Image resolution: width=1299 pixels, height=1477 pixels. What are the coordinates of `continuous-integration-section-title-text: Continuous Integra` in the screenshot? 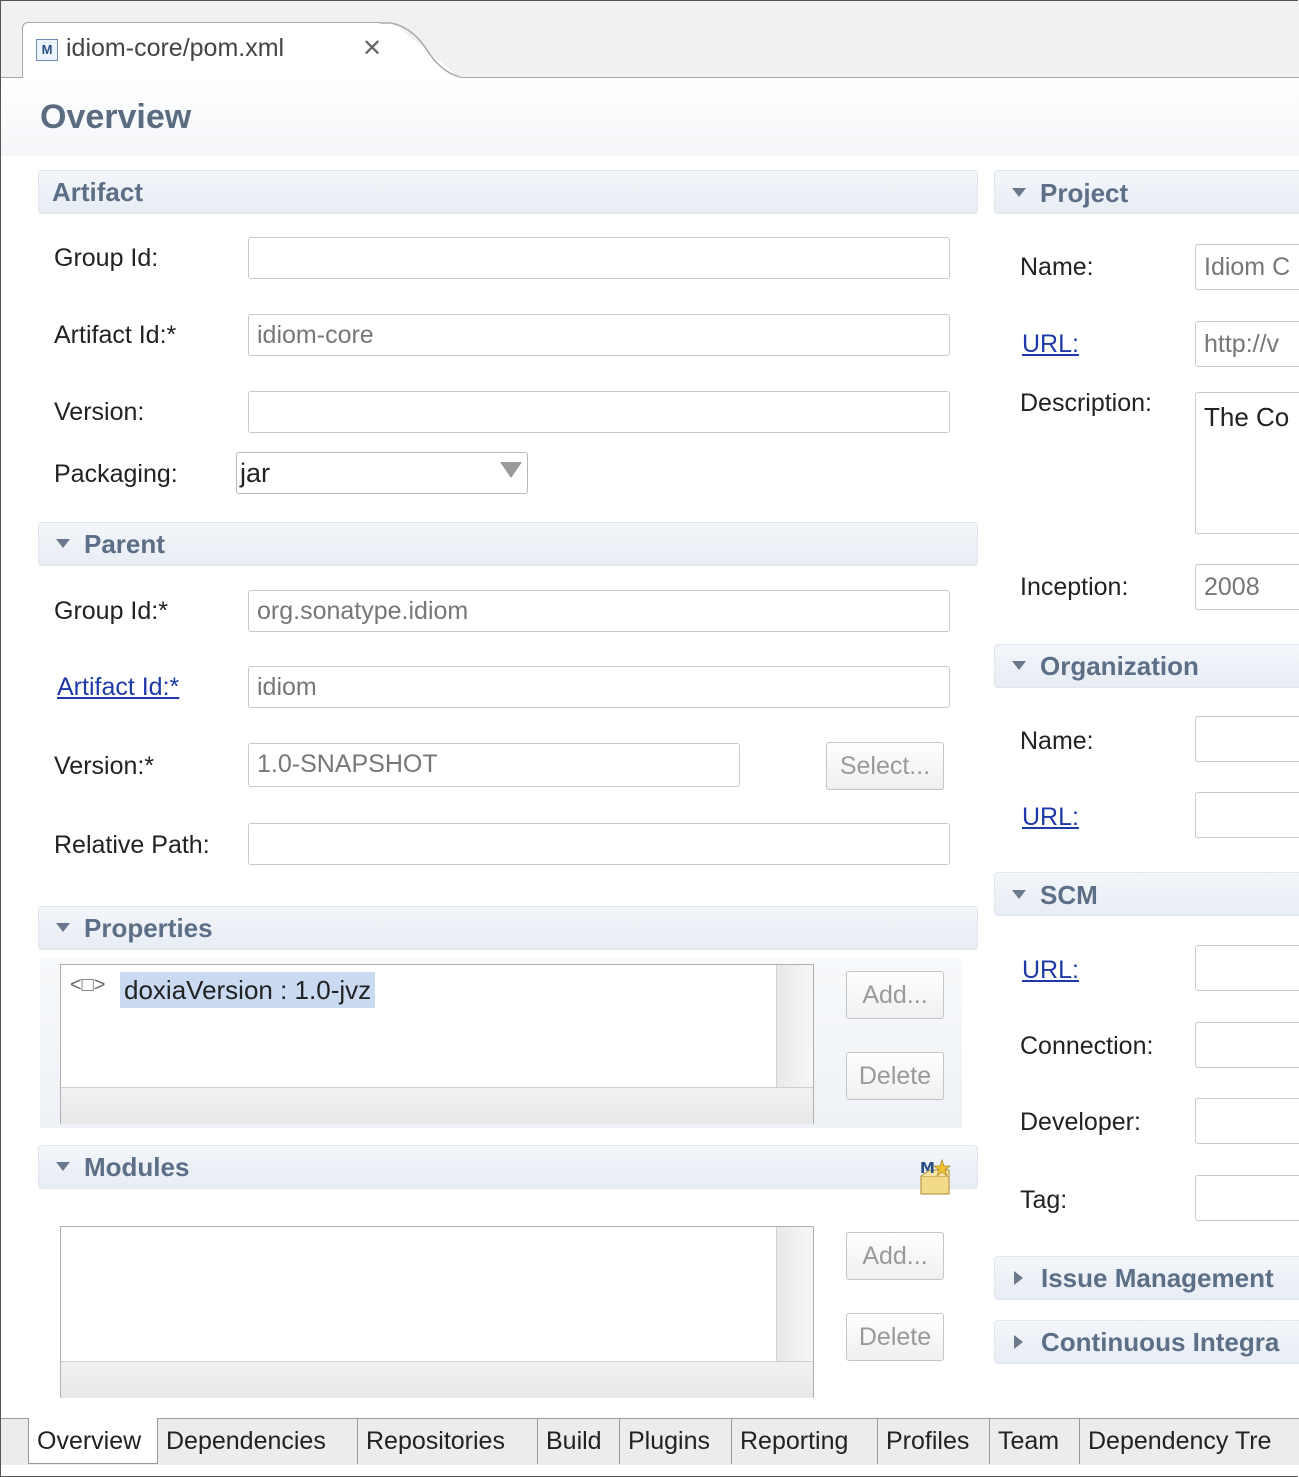 It's located at (1160, 1342).